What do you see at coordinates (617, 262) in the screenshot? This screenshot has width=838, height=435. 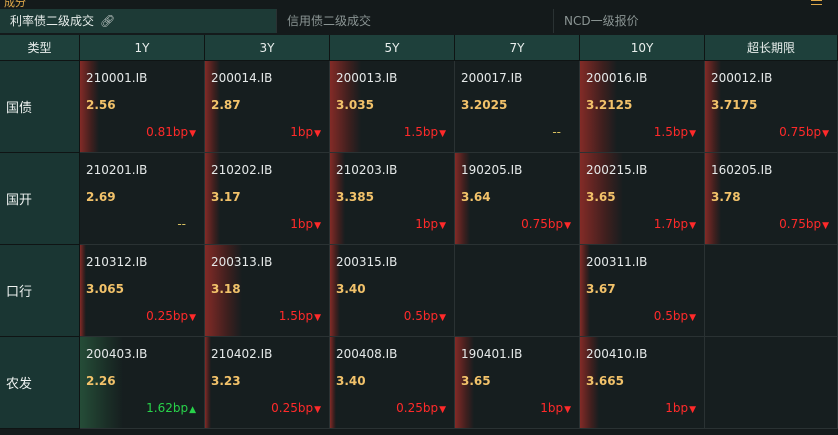 I see `bond-code: 200311.IB` at bounding box center [617, 262].